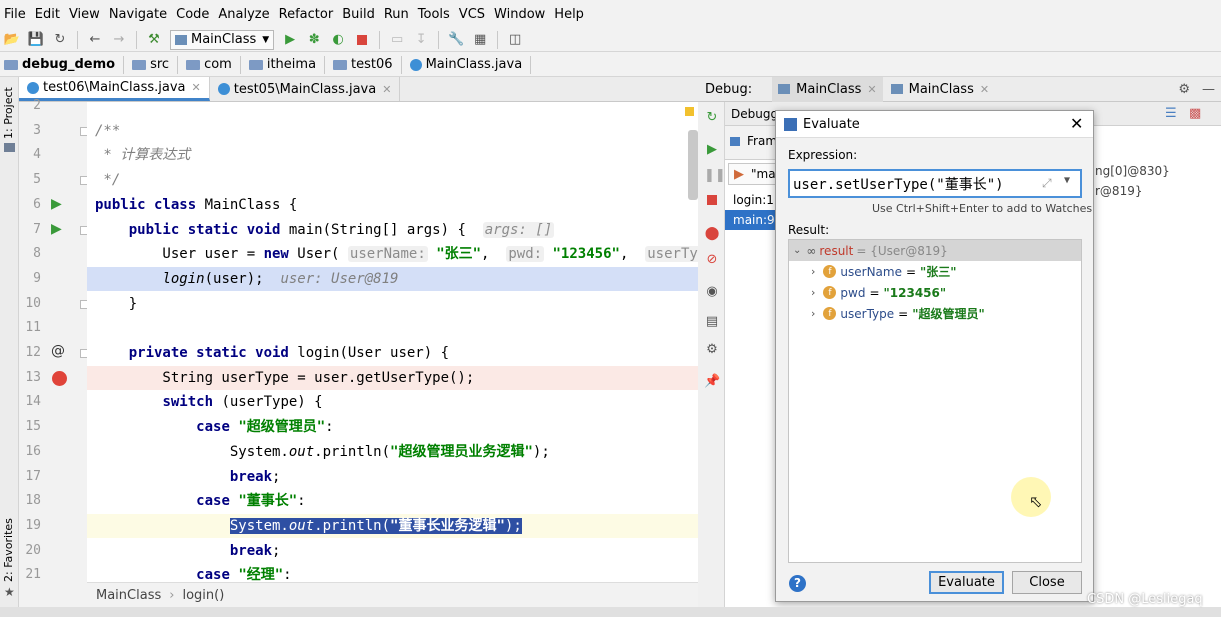 The height and width of the screenshot is (617, 1221). What do you see at coordinates (751, 200) in the screenshot?
I see `frame-row: login:1` at bounding box center [751, 200].